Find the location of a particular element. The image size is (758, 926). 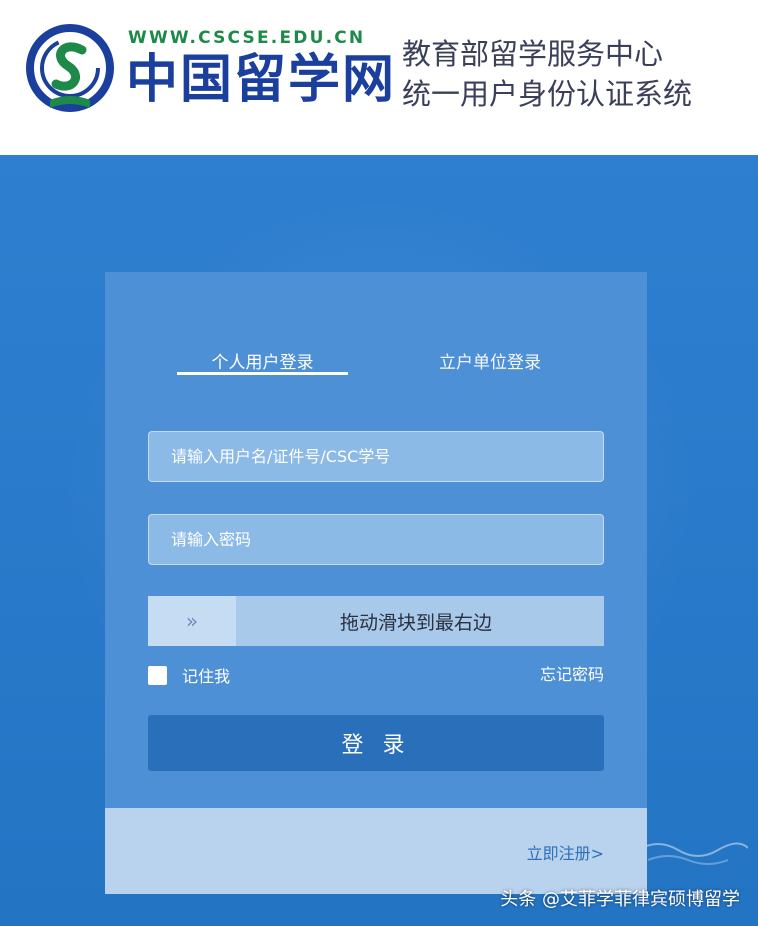

username-field is located at coordinates (376, 456).